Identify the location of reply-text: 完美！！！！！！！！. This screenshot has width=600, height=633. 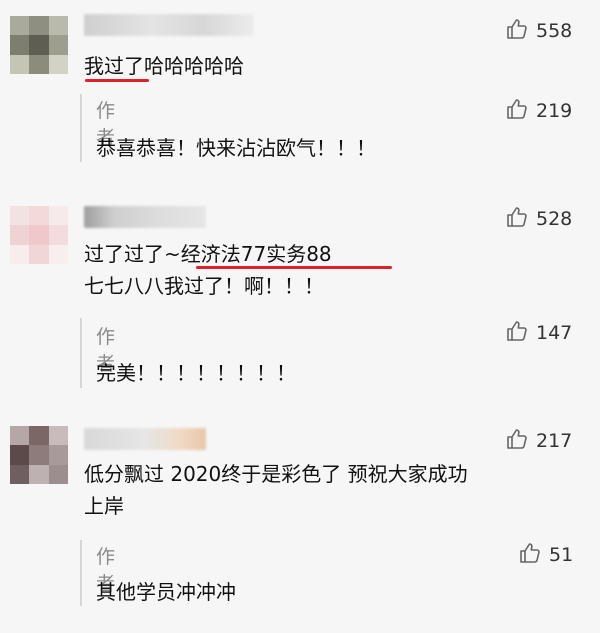
(196, 373).